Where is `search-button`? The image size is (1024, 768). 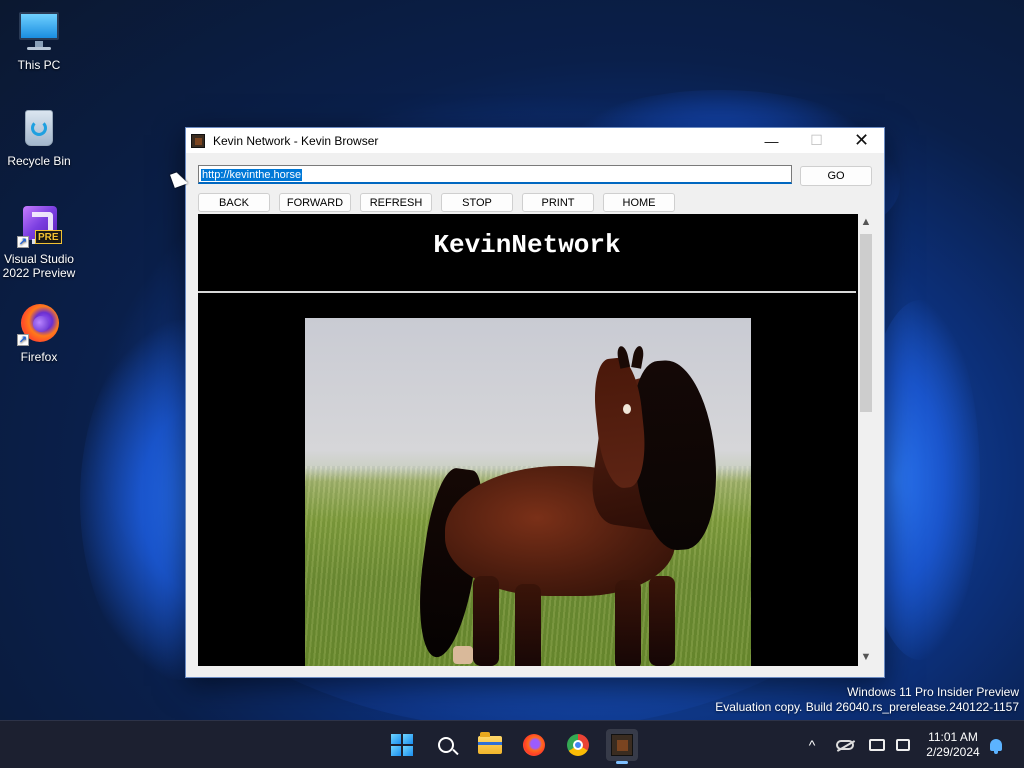 search-button is located at coordinates (446, 745).